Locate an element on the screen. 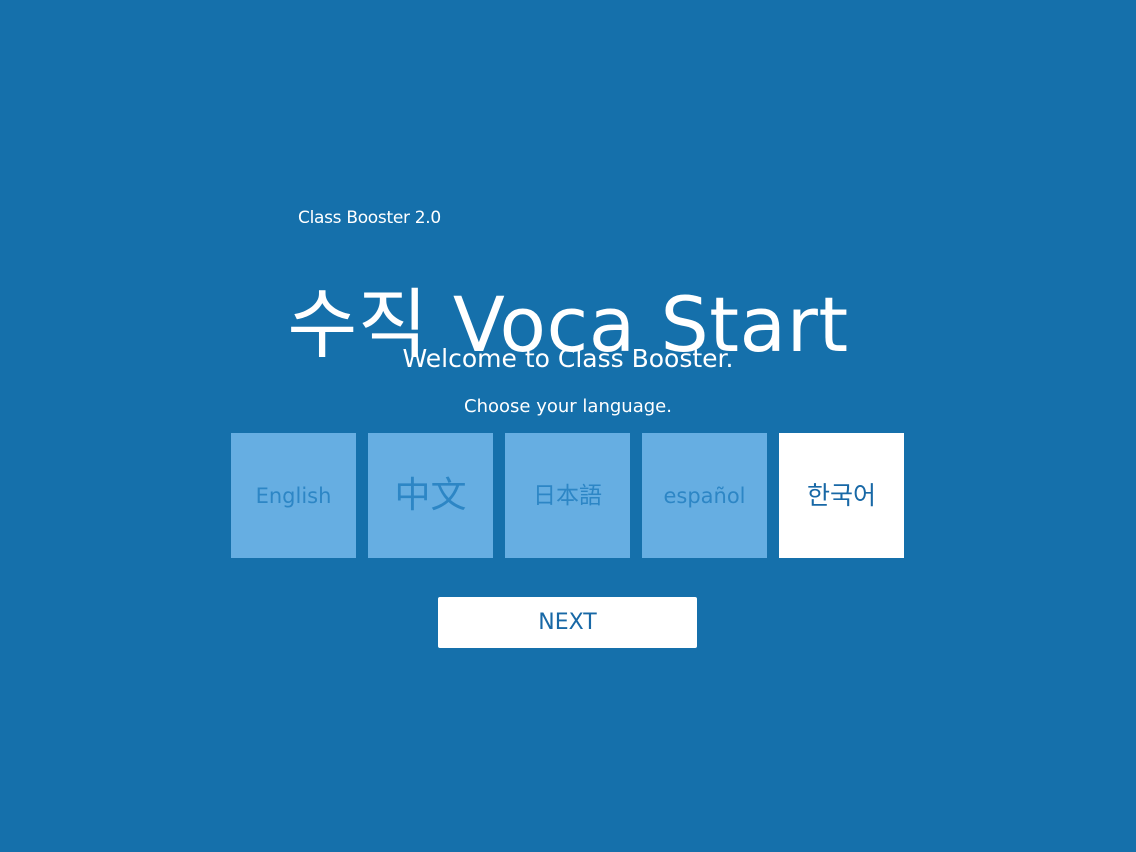 This screenshot has height=852, width=1136. language-option-korean: 한국어 is located at coordinates (841, 495).